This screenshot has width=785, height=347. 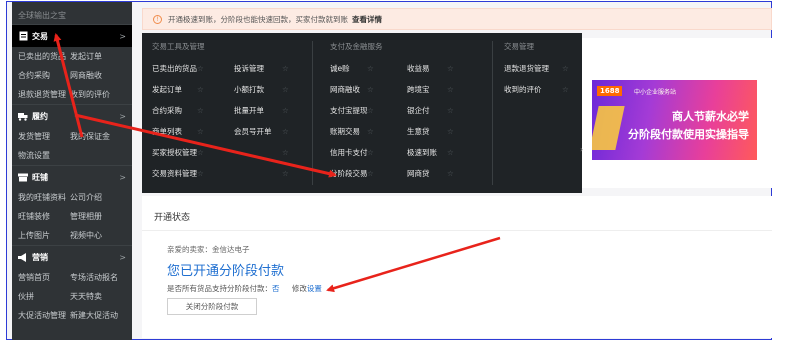 I want to click on menu-item-label: 商单列表, so click(x=167, y=131).